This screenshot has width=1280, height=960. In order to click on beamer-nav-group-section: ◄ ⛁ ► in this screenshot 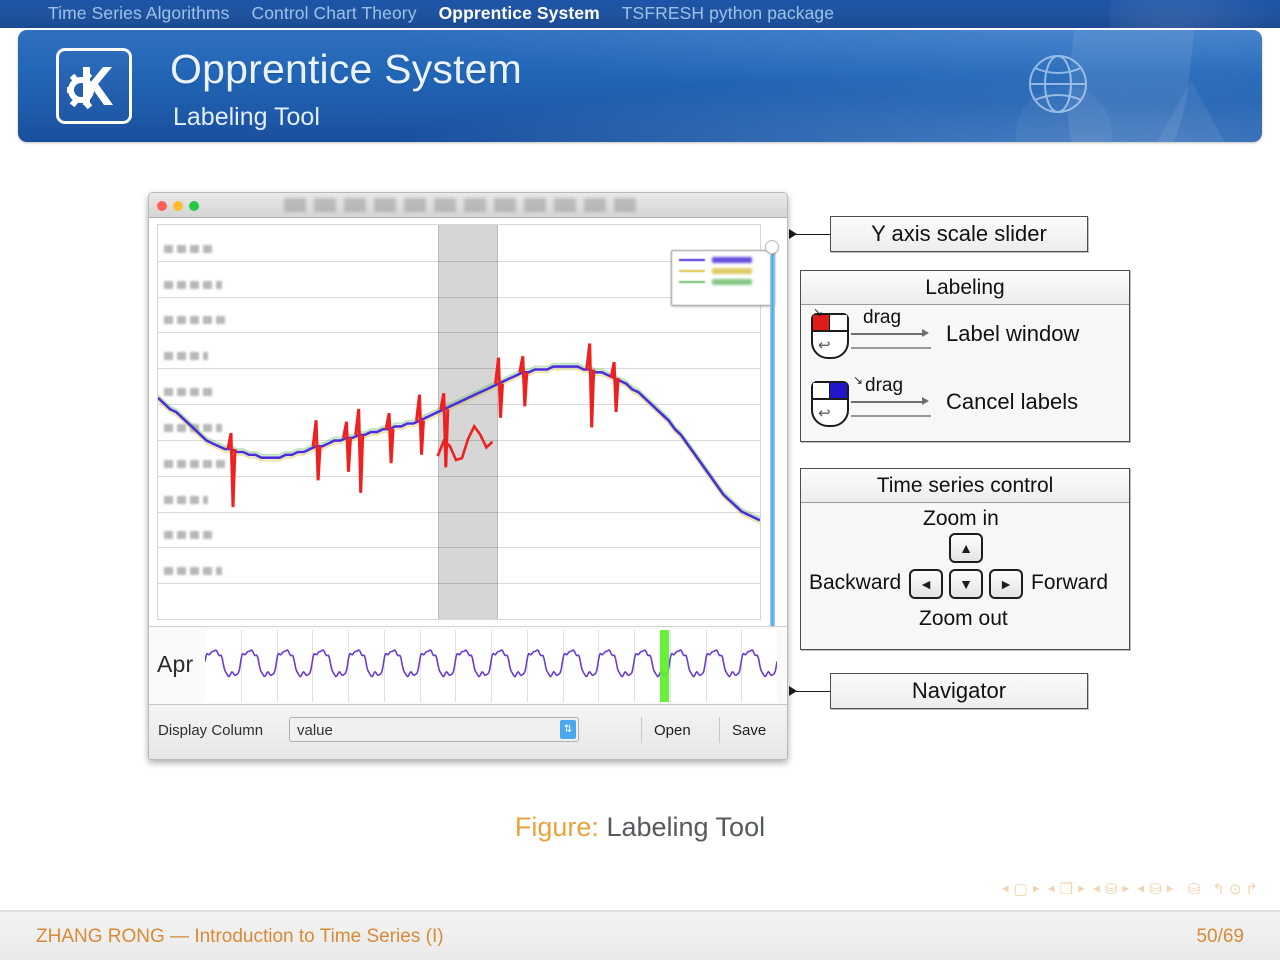, I will do `click(1155, 889)`.